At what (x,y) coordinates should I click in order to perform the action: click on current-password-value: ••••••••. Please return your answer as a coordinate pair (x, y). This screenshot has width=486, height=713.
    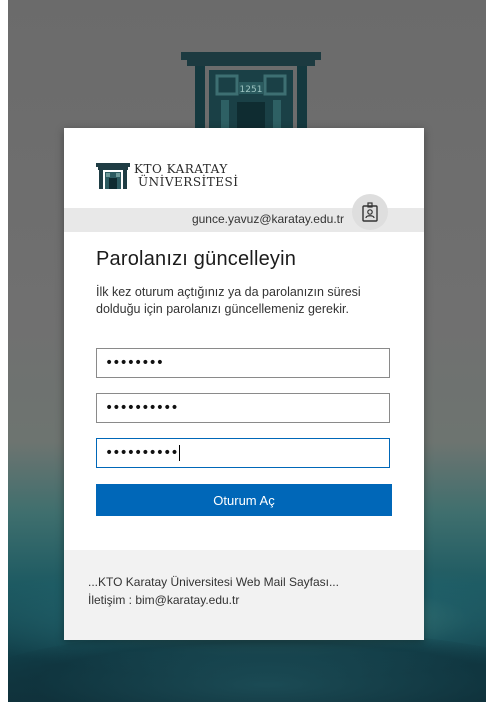
    Looking at the image, I should click on (134, 363).